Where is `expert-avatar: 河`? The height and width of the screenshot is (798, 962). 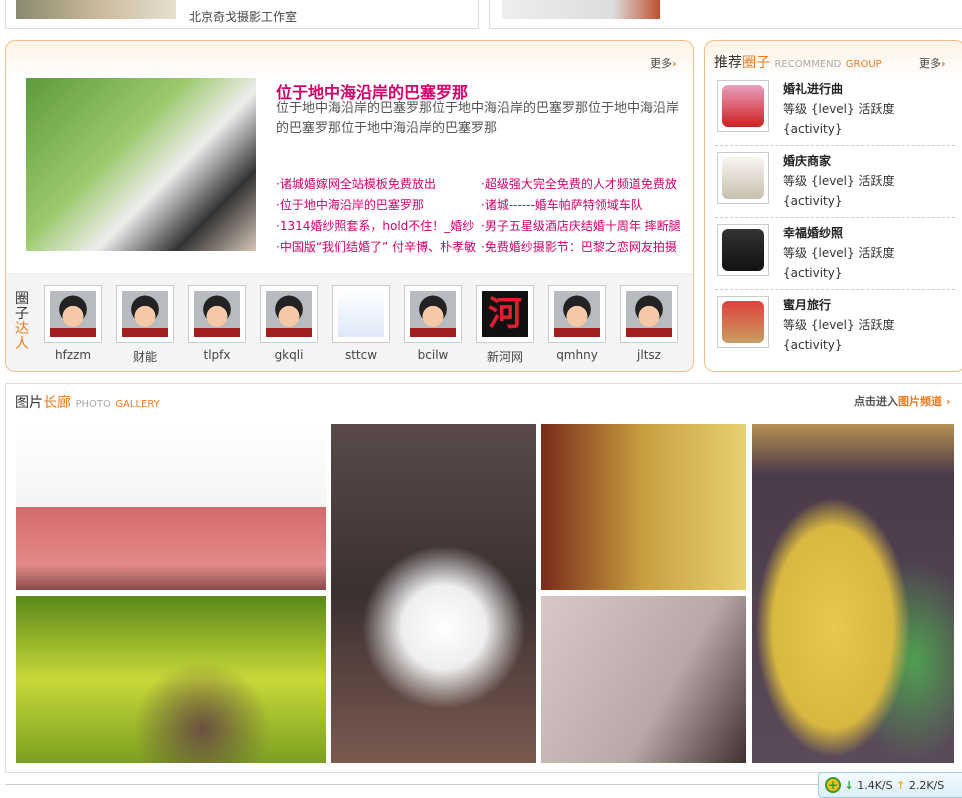 expert-avatar: 河 is located at coordinates (505, 314).